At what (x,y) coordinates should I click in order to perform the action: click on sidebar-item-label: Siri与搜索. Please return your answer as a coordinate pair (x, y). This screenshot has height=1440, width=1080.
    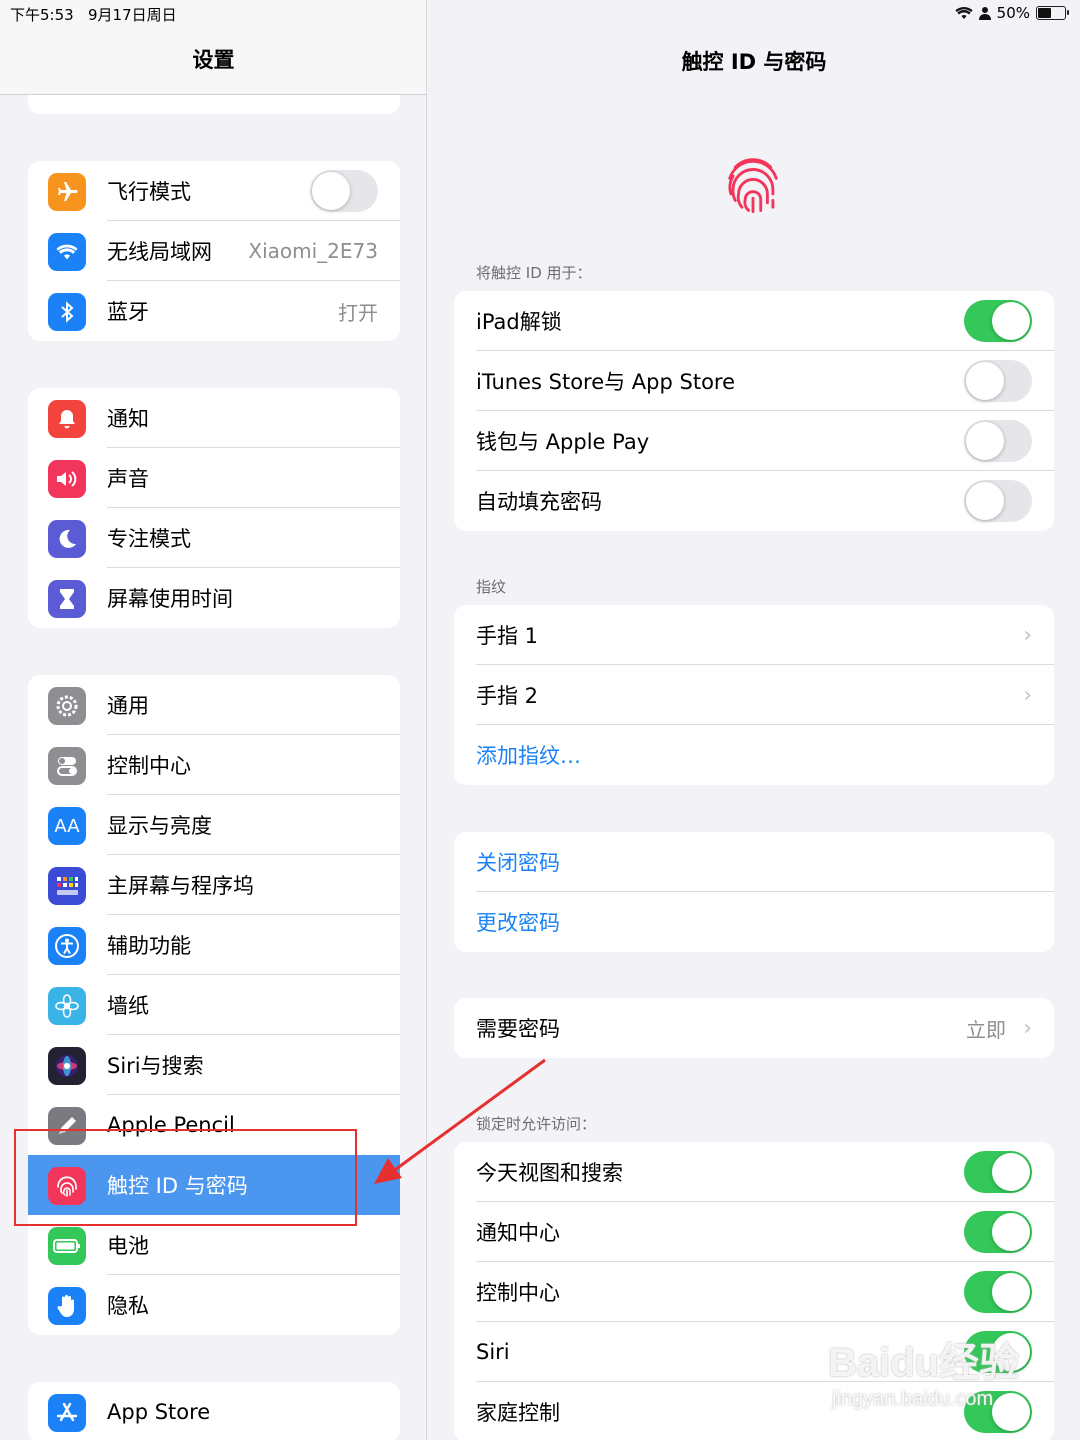
    Looking at the image, I should click on (155, 1066).